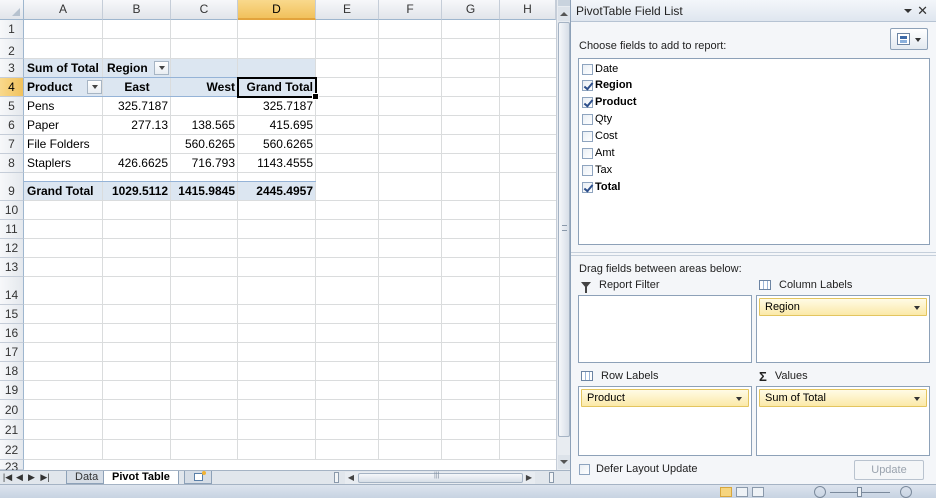 The image size is (936, 498). I want to click on scroll-right-arrow-icon: ▶, so click(529, 478).